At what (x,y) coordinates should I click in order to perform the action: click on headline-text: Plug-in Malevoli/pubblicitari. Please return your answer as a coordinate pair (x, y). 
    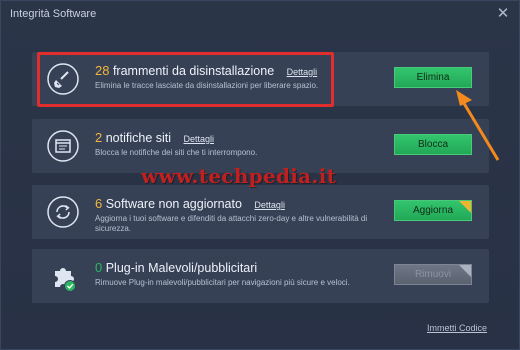
    Looking at the image, I should click on (181, 268).